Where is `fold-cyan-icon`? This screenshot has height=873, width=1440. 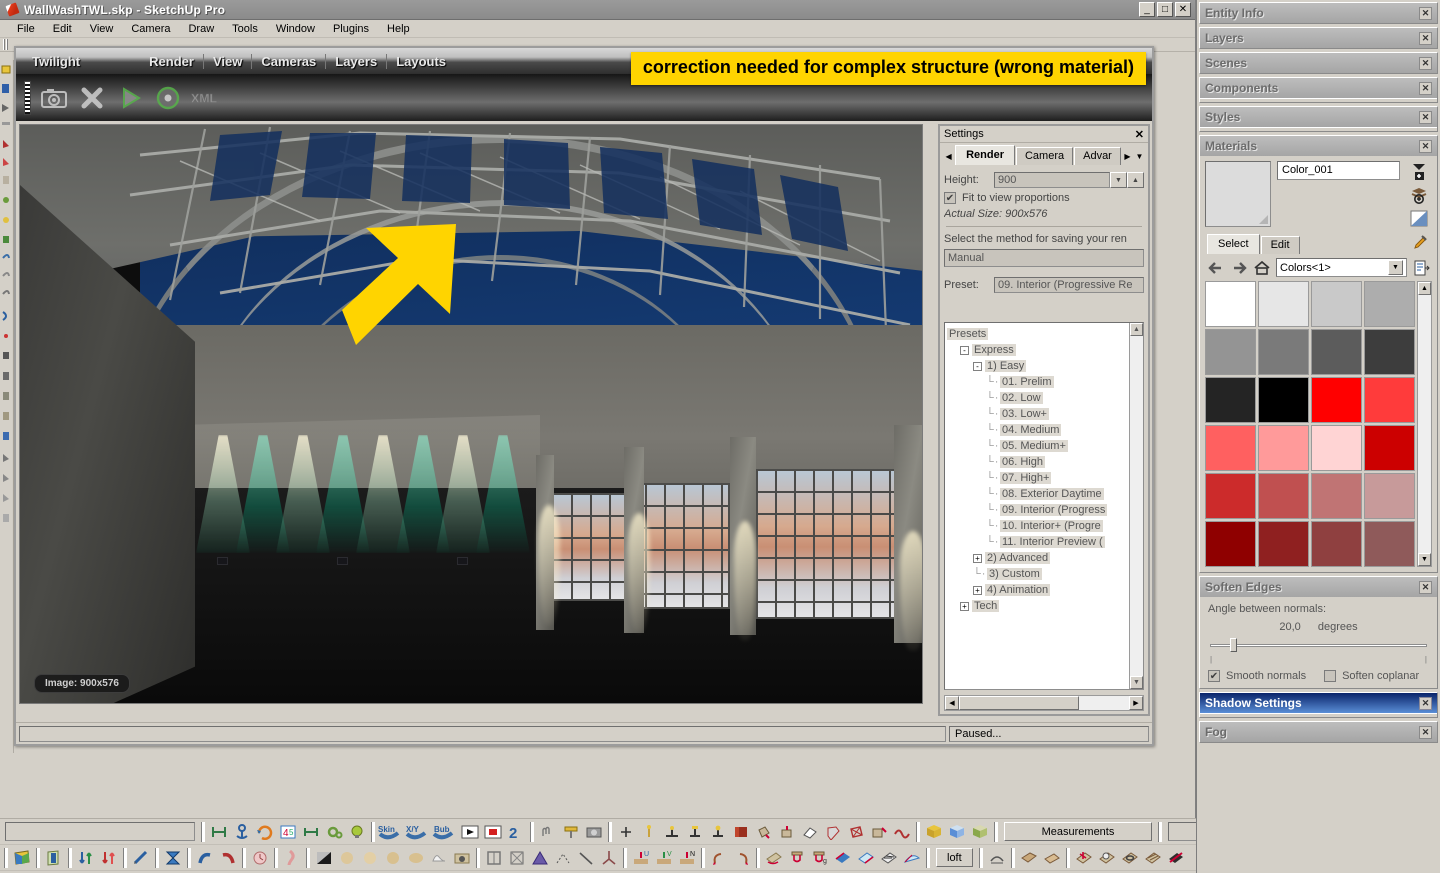 fold-cyan-icon is located at coordinates (866, 858).